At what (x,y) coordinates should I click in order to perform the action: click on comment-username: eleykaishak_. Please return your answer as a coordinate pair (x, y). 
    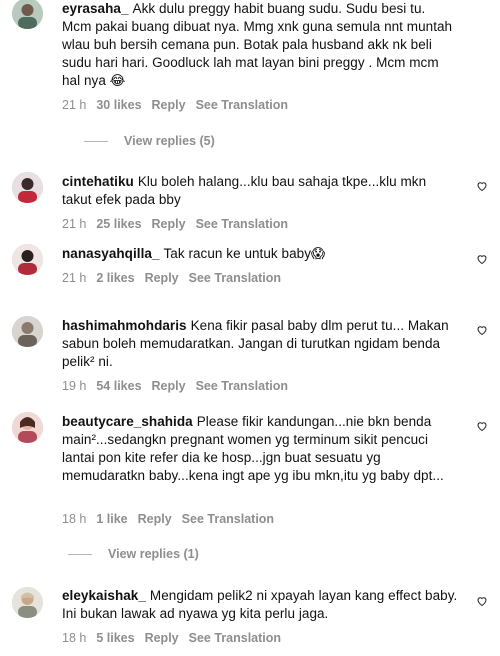
    Looking at the image, I should click on (104, 595).